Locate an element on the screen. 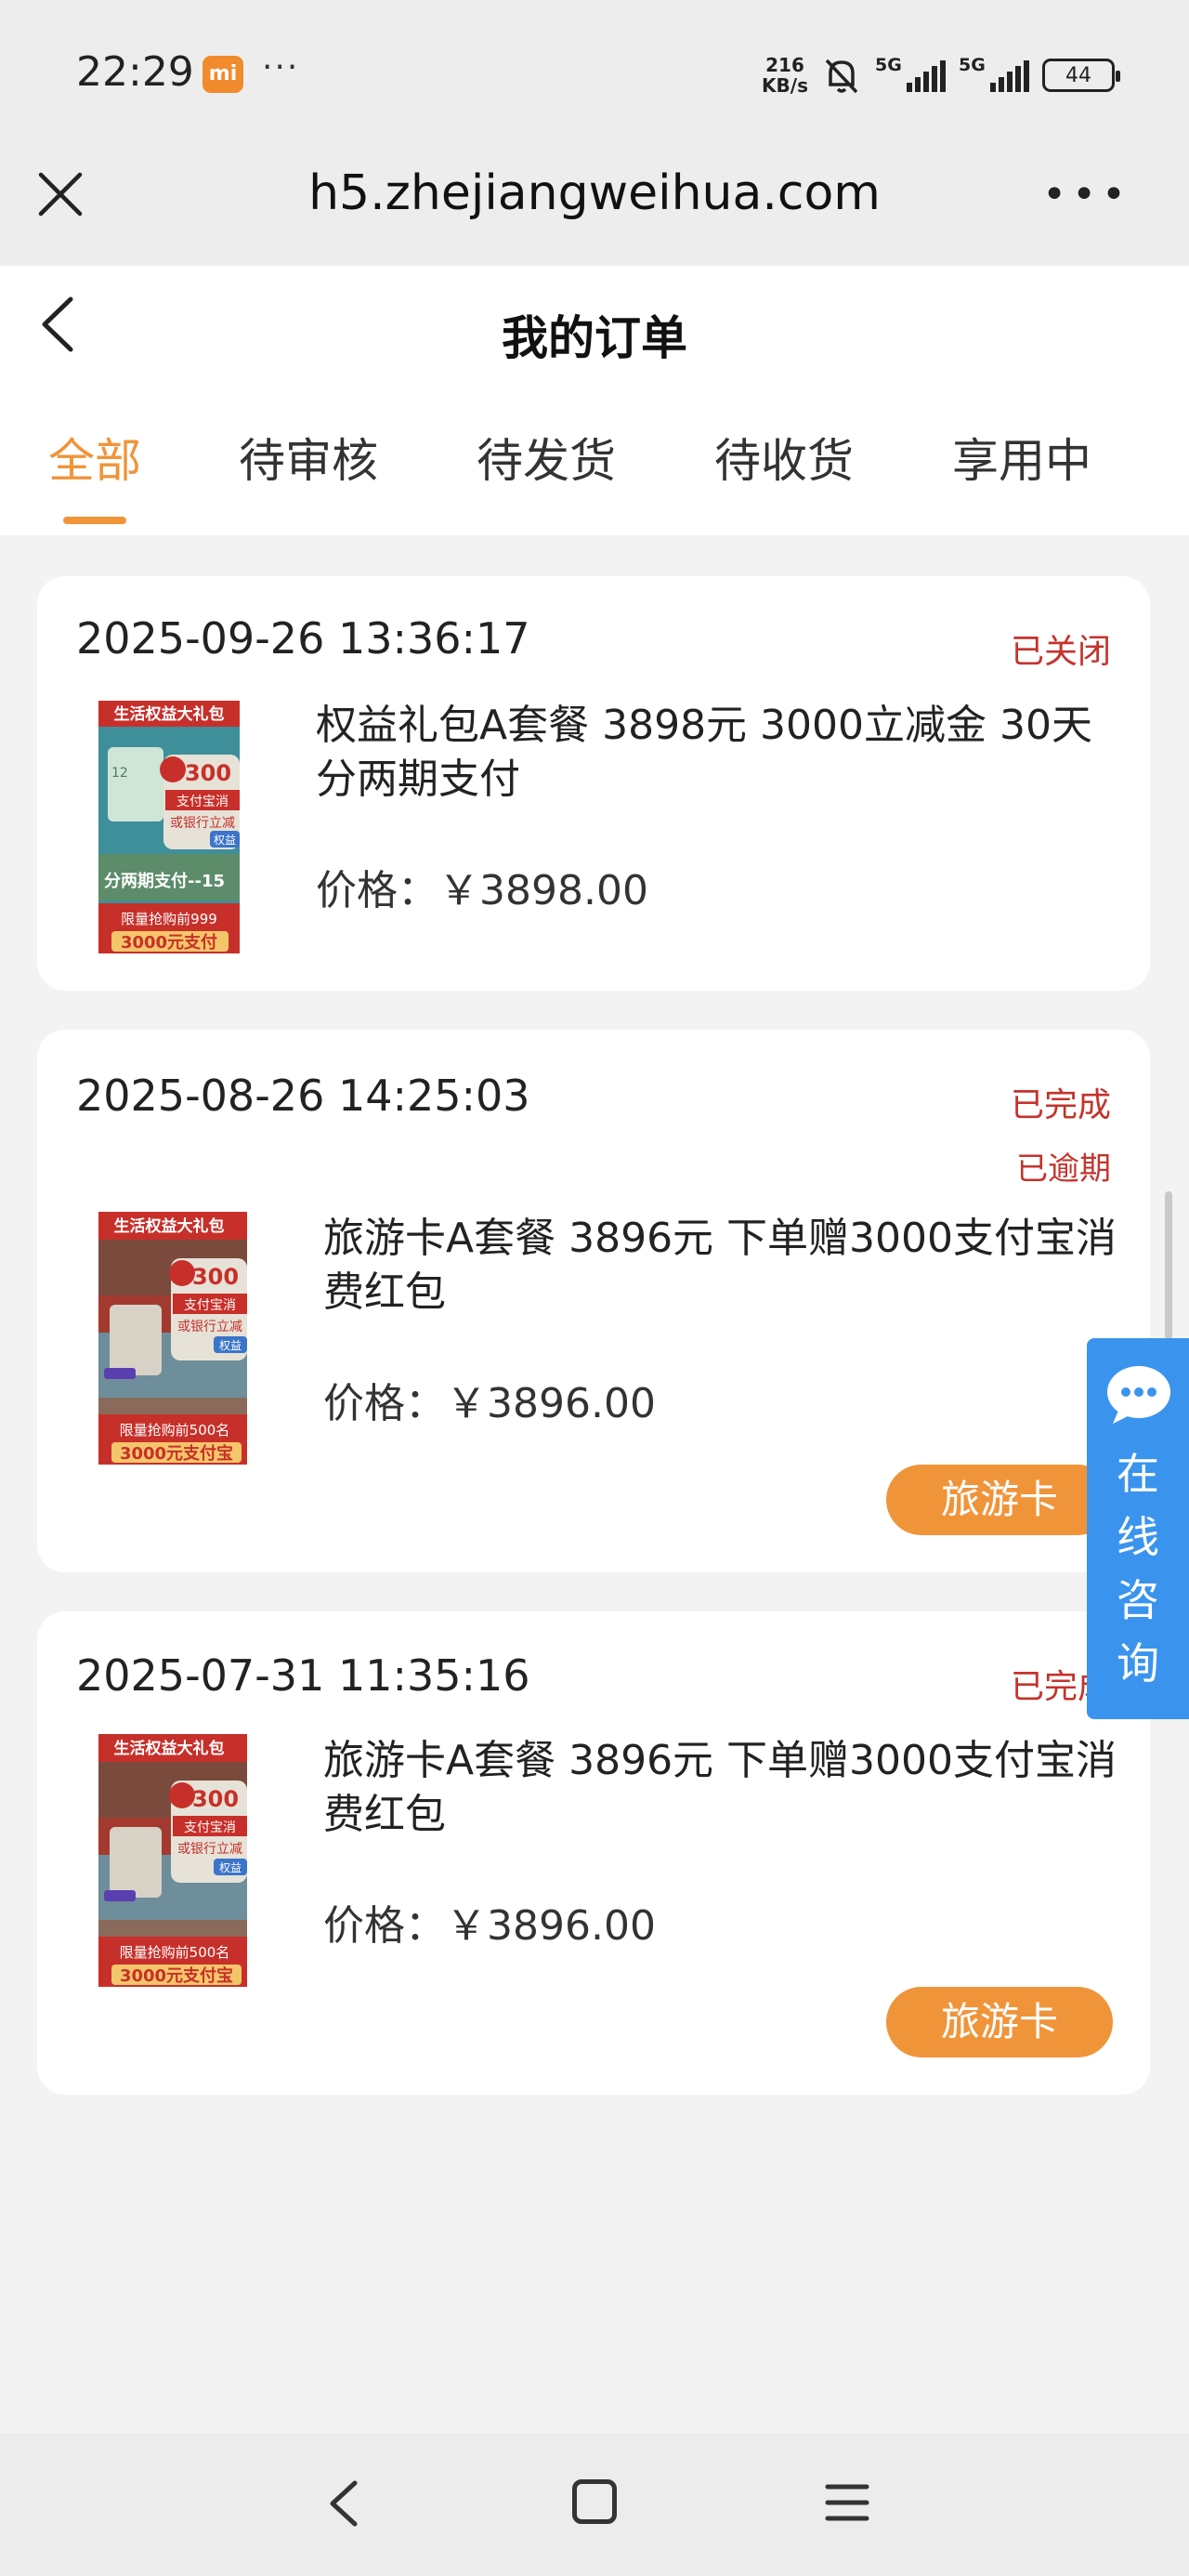  order-tabs: 全部 待审核 待发货 待收货 享用中 is located at coordinates (594, 475).